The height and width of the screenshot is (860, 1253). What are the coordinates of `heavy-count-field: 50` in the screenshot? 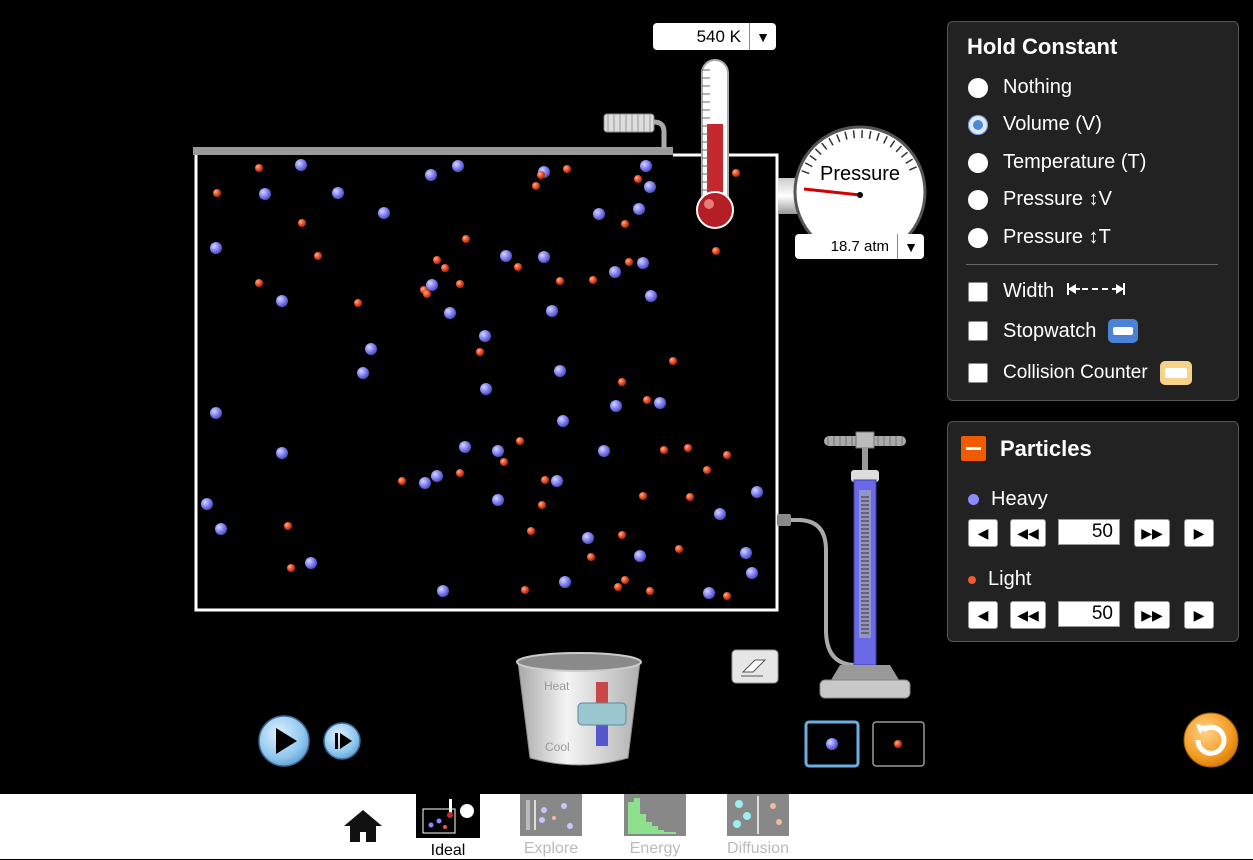 It's located at (1089, 532).